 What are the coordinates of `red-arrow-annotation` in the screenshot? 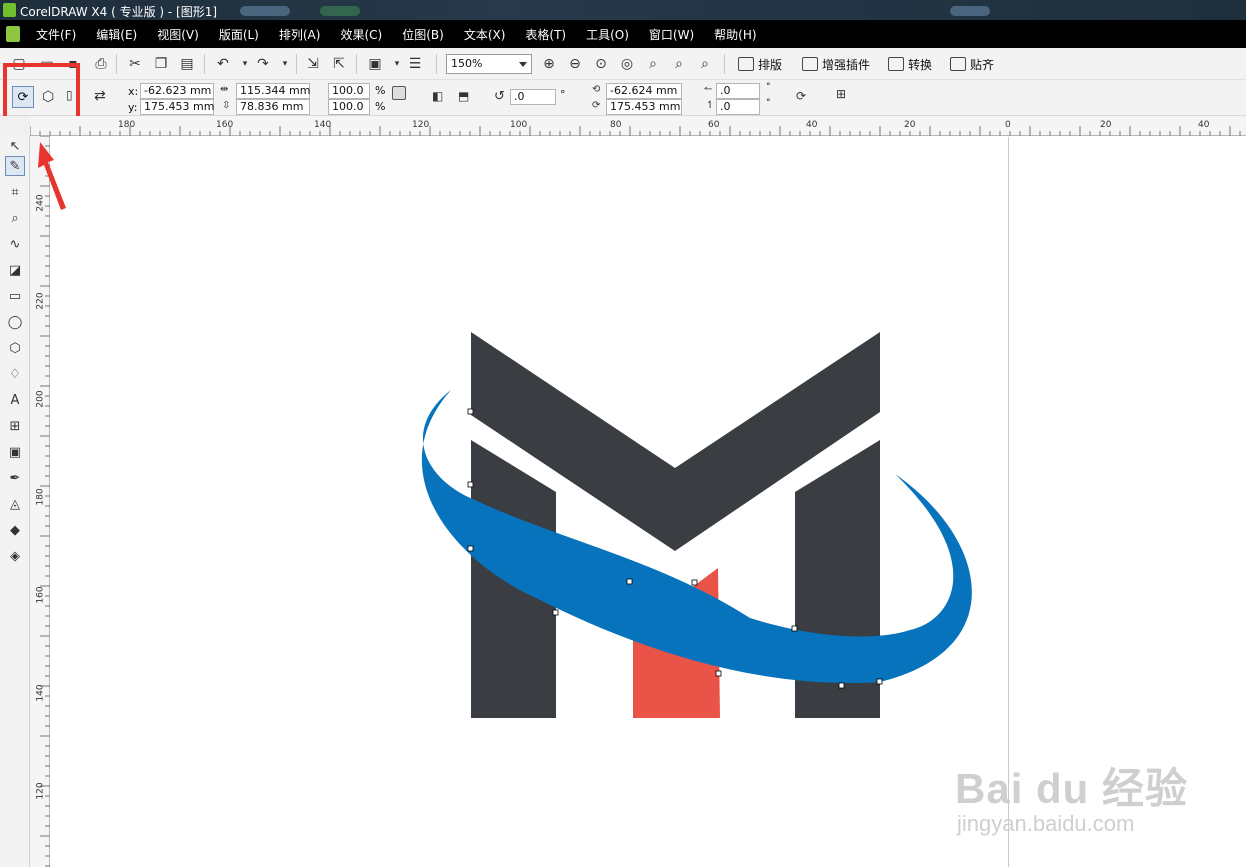 It's located at (52, 176).